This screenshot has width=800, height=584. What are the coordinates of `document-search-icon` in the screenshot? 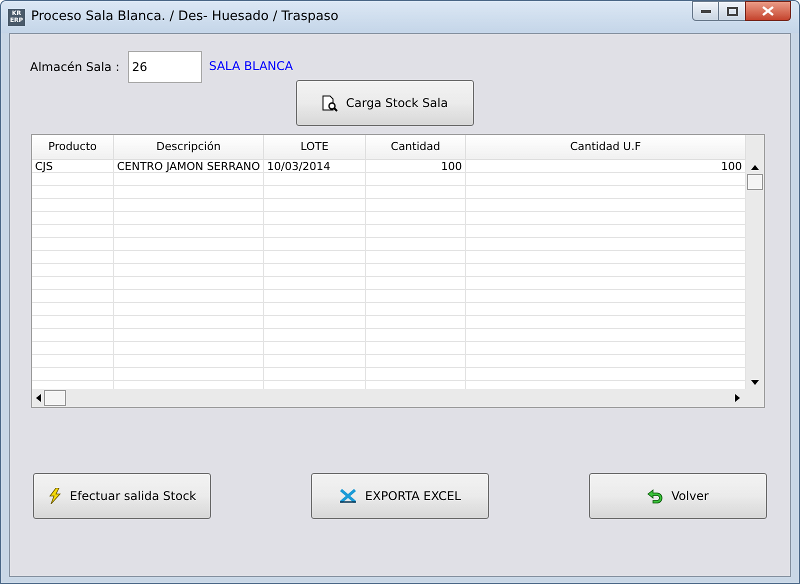 It's located at (330, 103).